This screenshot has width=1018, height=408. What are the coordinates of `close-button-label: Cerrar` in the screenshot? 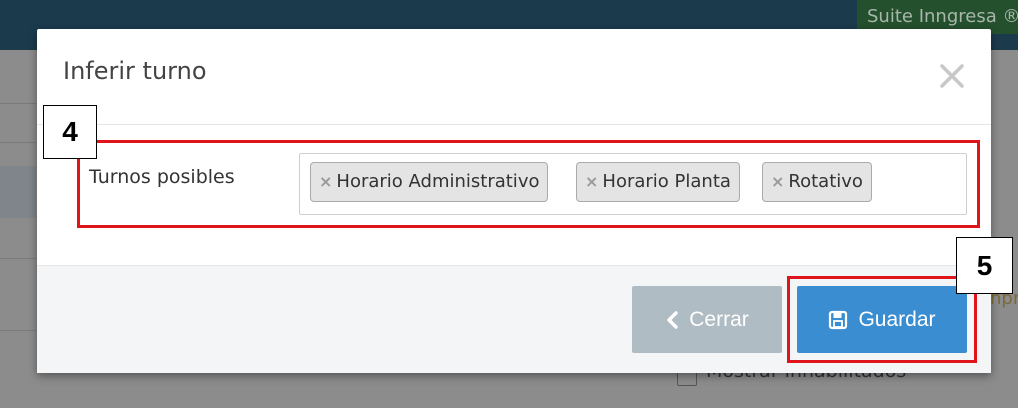 It's located at (719, 319).